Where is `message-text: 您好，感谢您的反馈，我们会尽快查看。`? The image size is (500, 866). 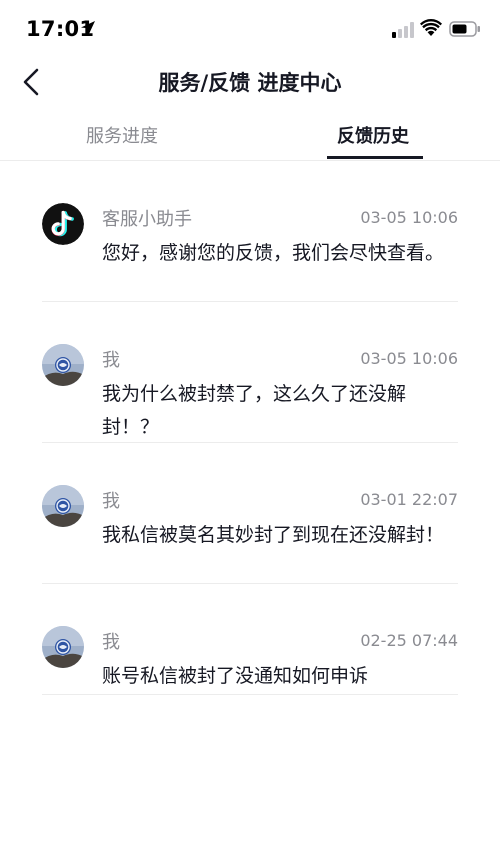 message-text: 您好，感谢您的反馈，我们会尽快查看。 is located at coordinates (273, 253).